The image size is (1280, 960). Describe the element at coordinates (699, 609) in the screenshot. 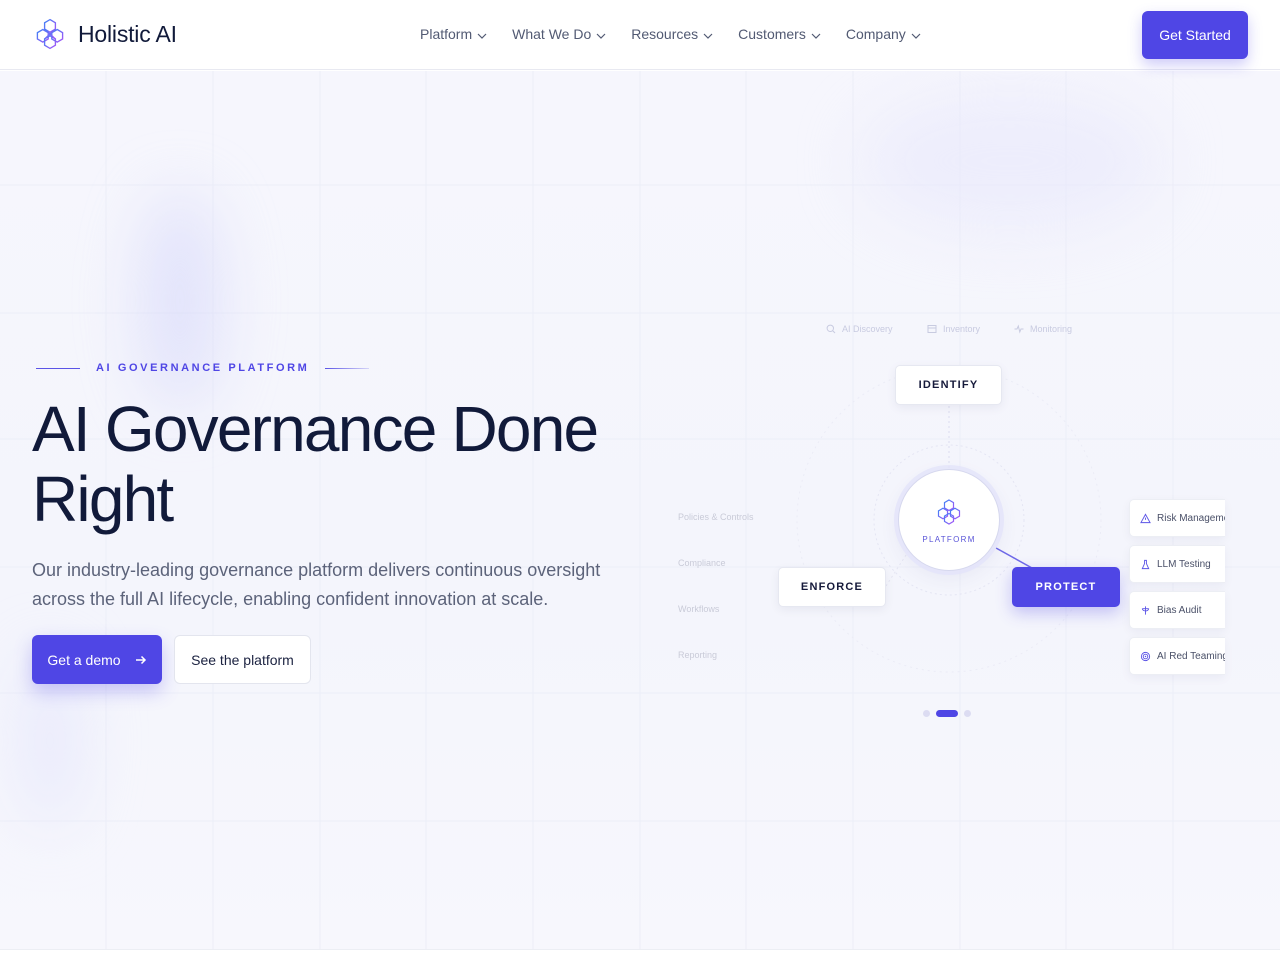

I see `enforce-list-item: Workflows` at that location.